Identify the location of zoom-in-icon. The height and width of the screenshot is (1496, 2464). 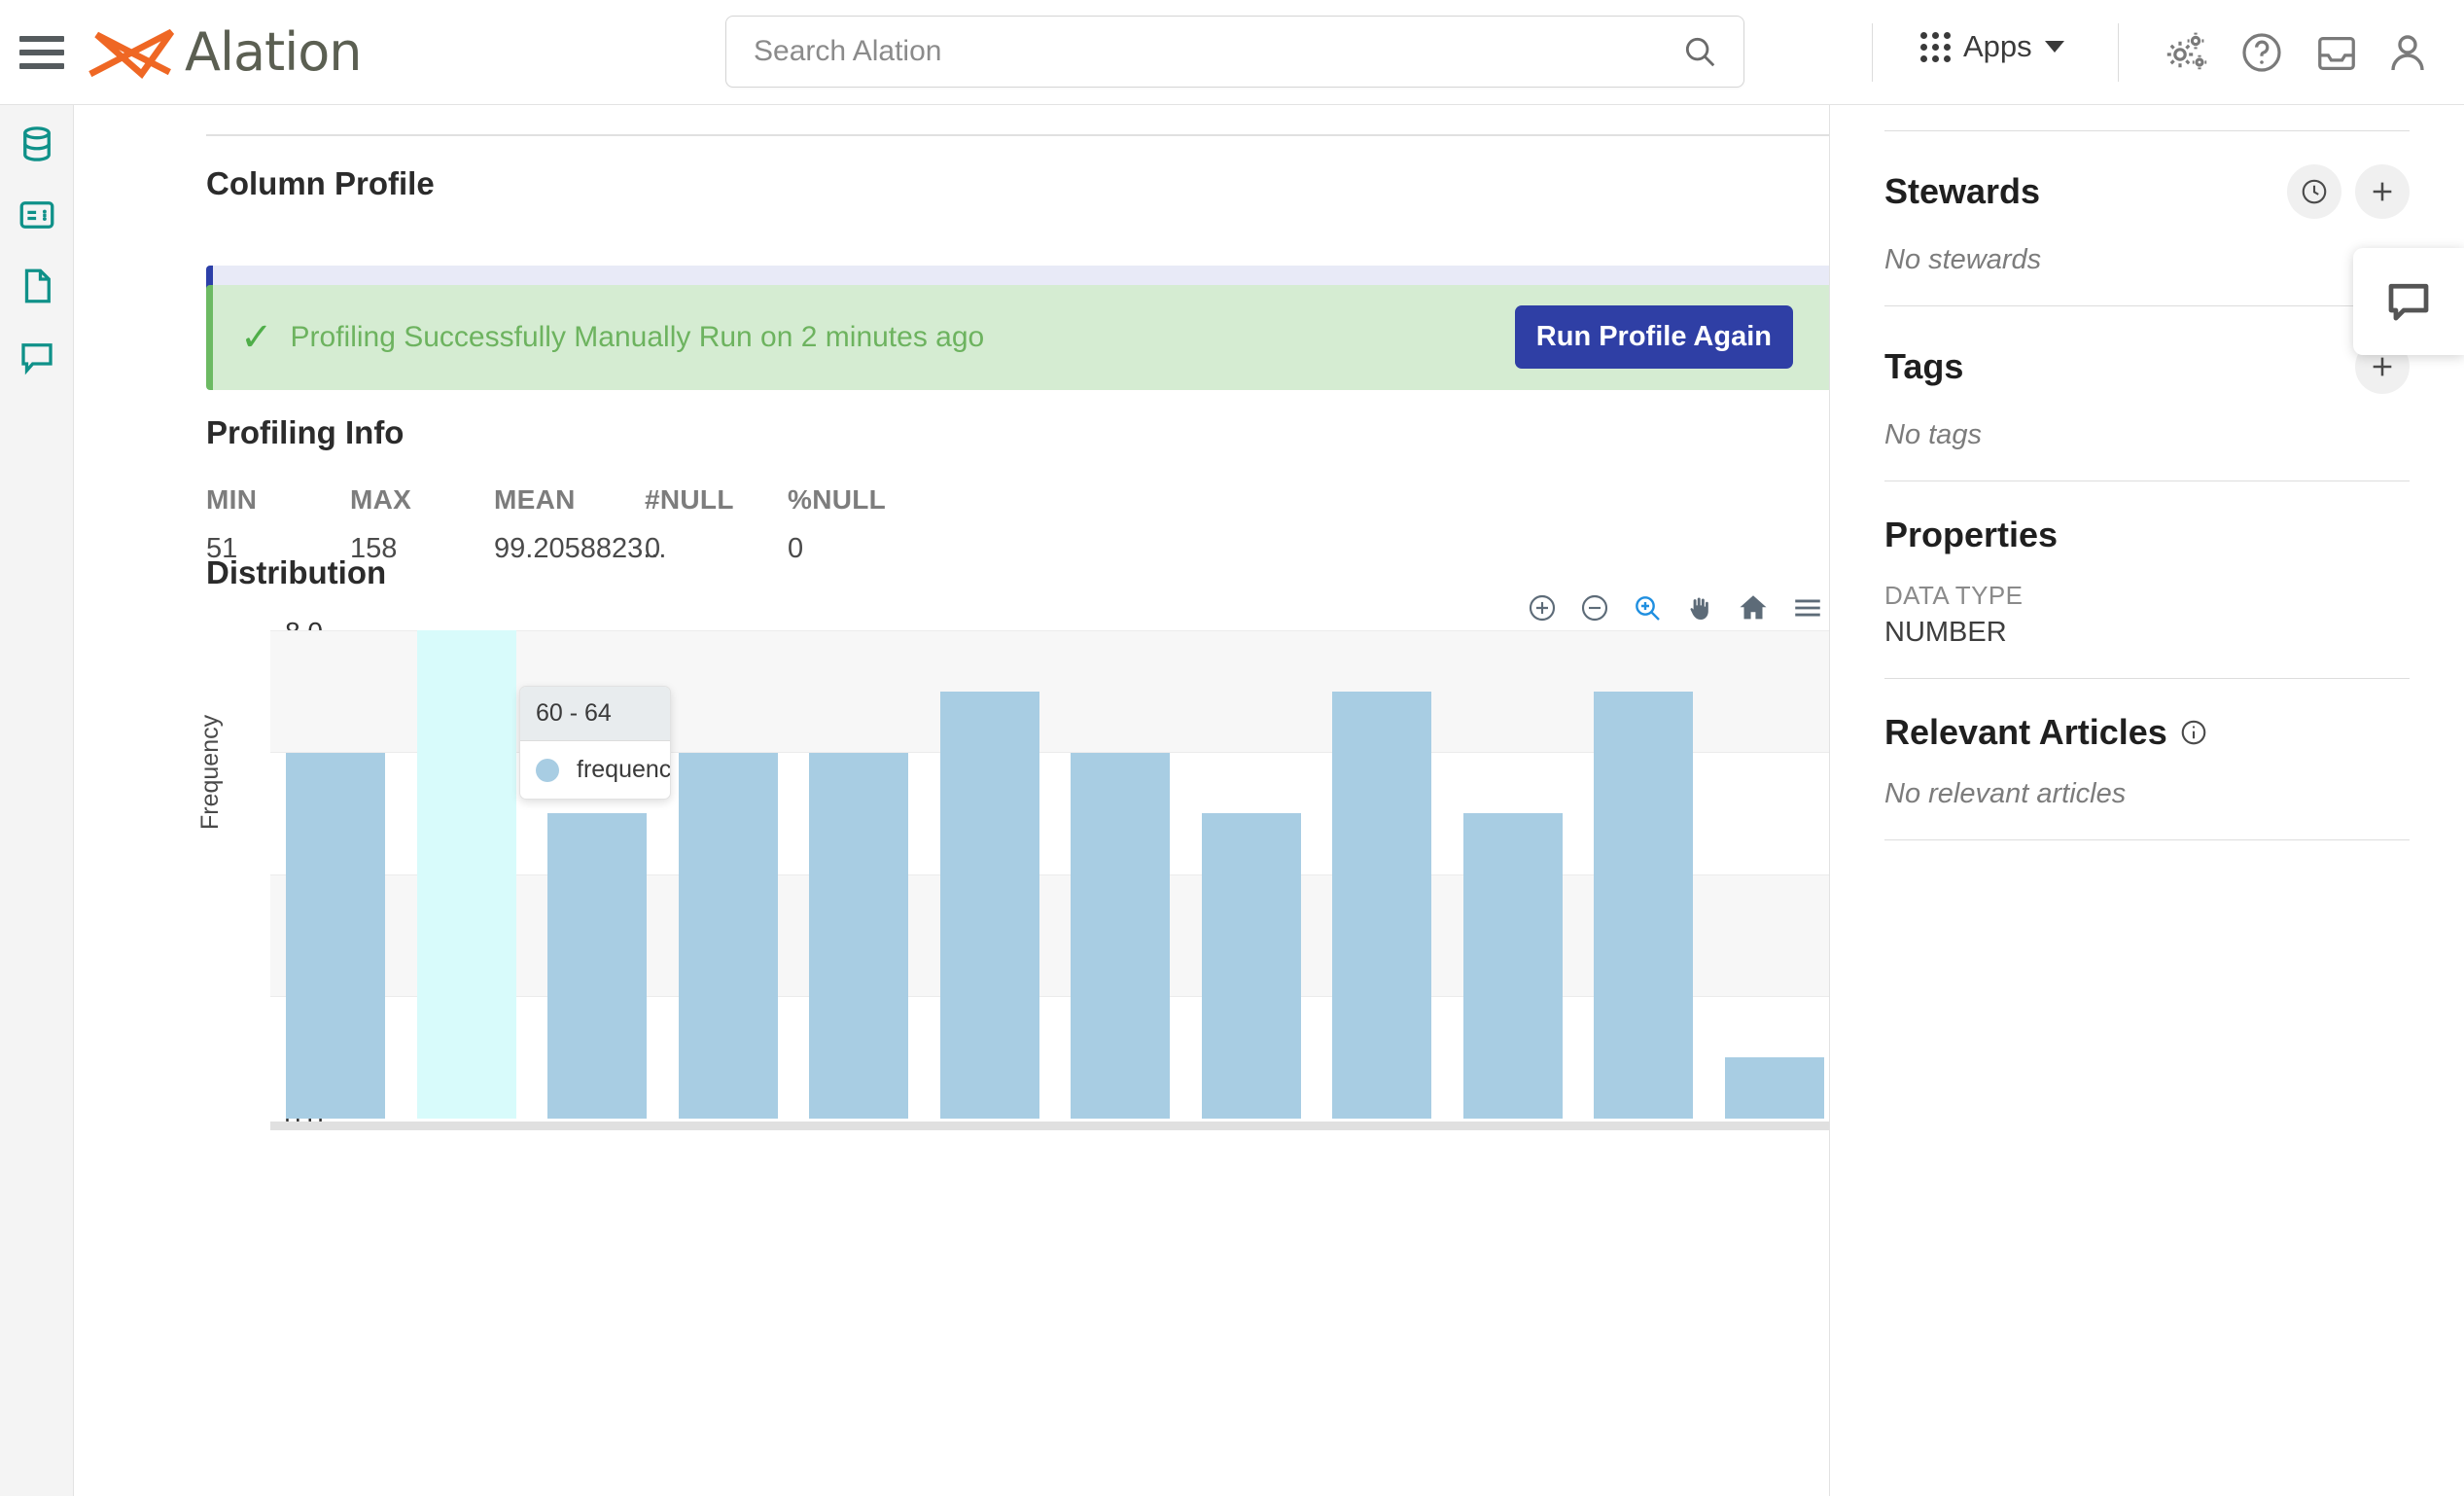
(1542, 607).